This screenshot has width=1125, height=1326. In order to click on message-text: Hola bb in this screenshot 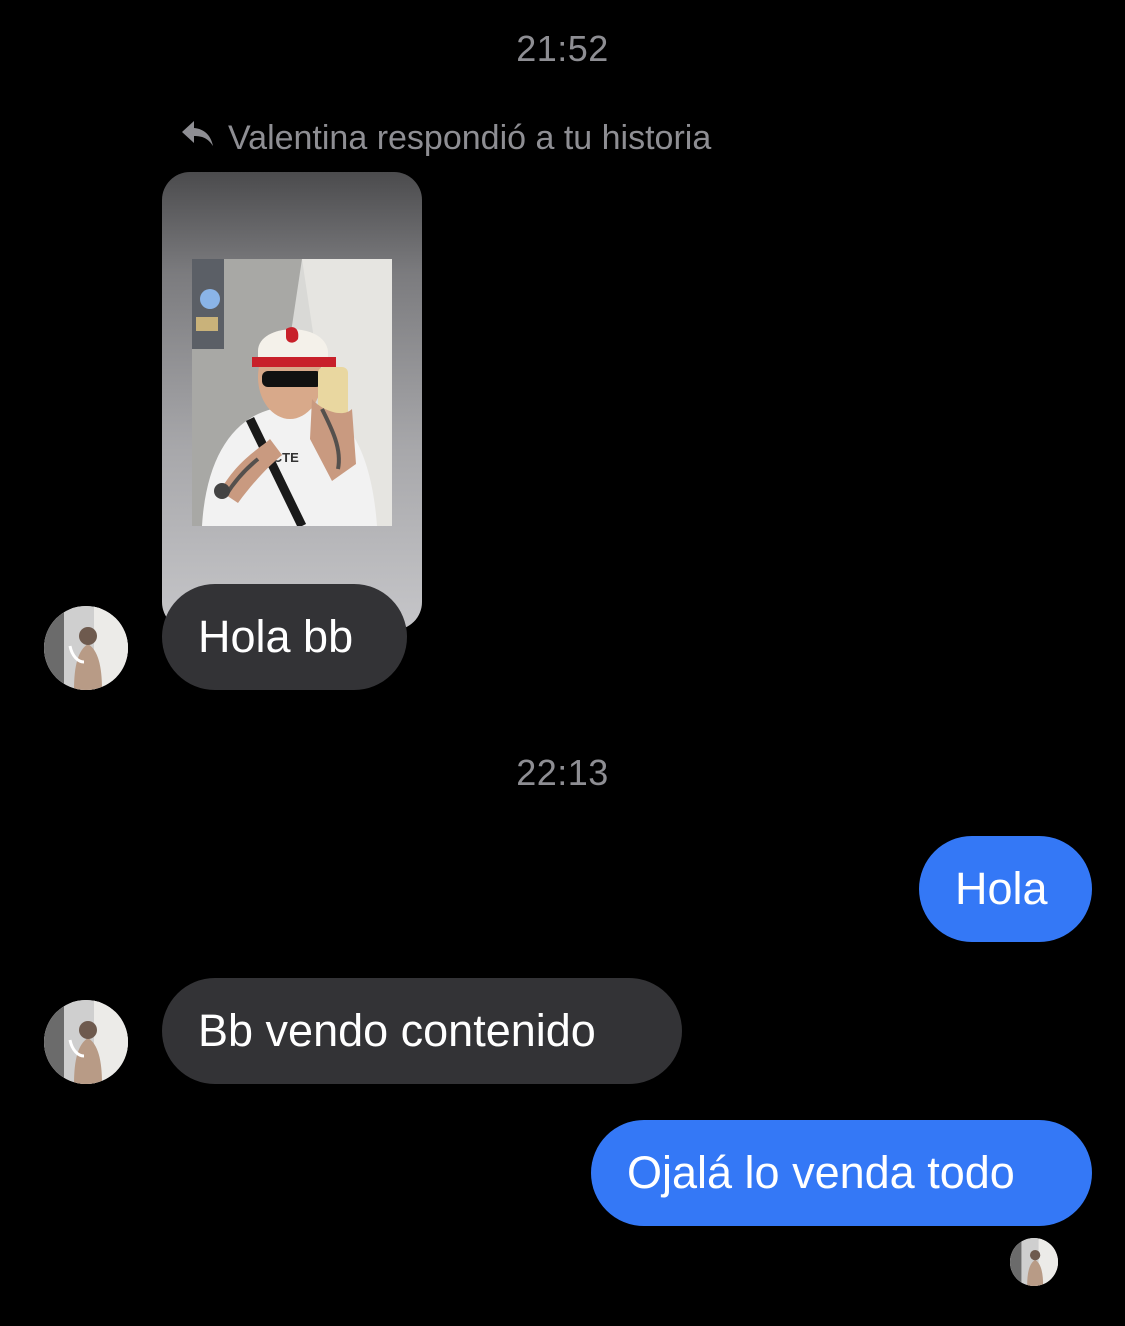, I will do `click(276, 636)`.